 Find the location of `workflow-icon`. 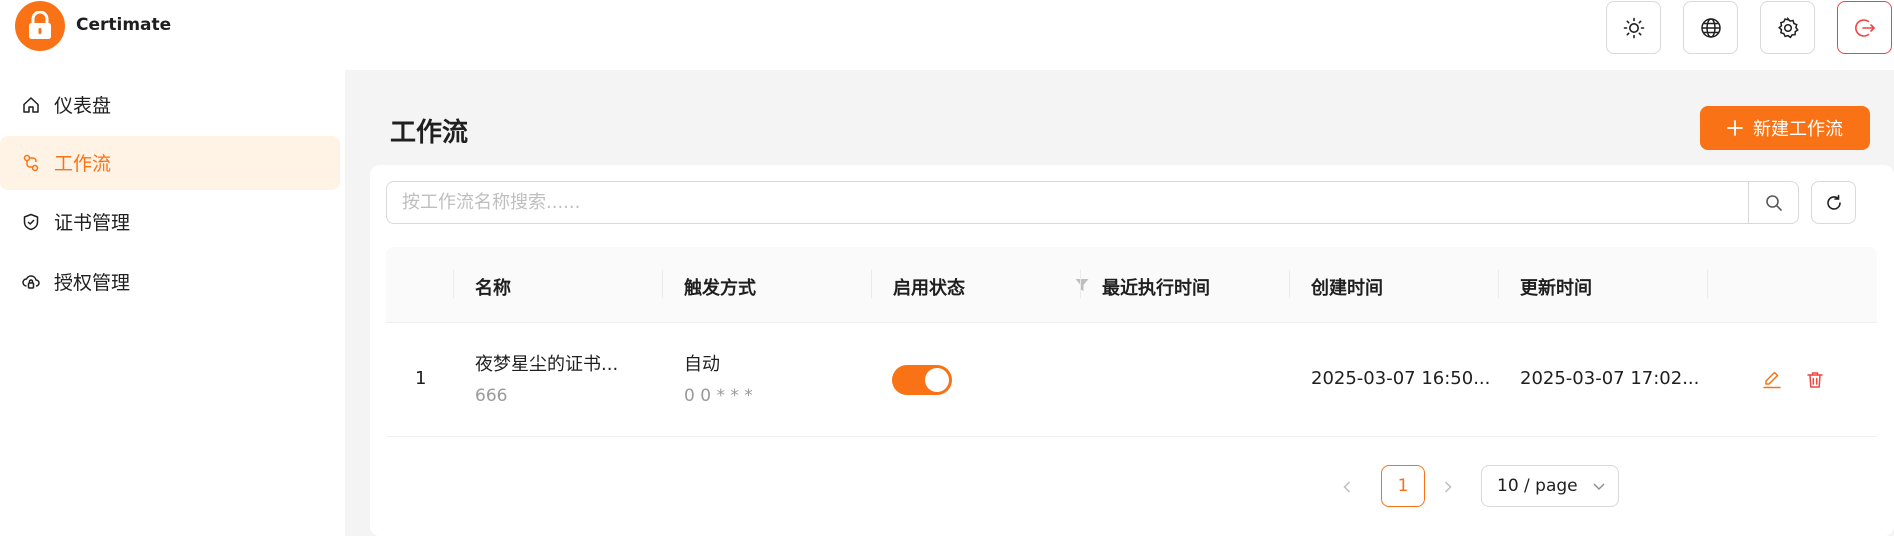

workflow-icon is located at coordinates (31, 163).